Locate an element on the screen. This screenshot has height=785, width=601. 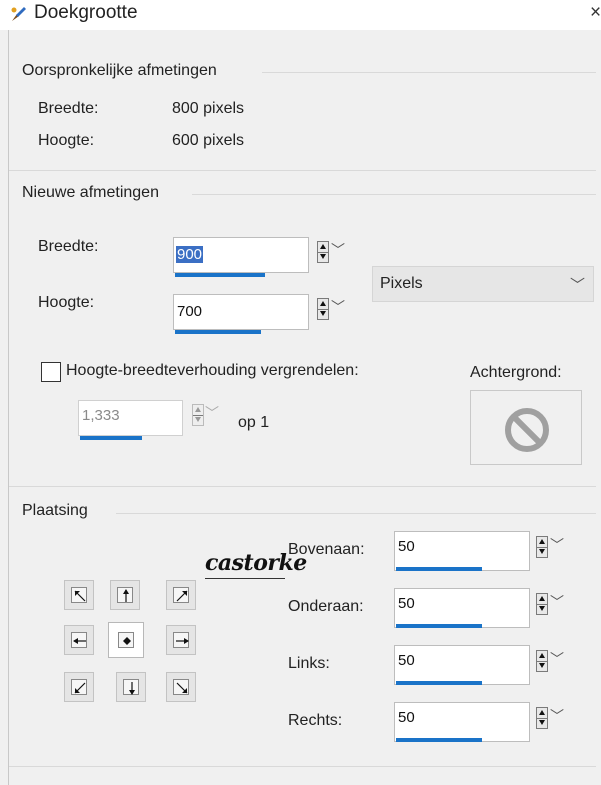
new-width-input: 900 is located at coordinates (241, 255).